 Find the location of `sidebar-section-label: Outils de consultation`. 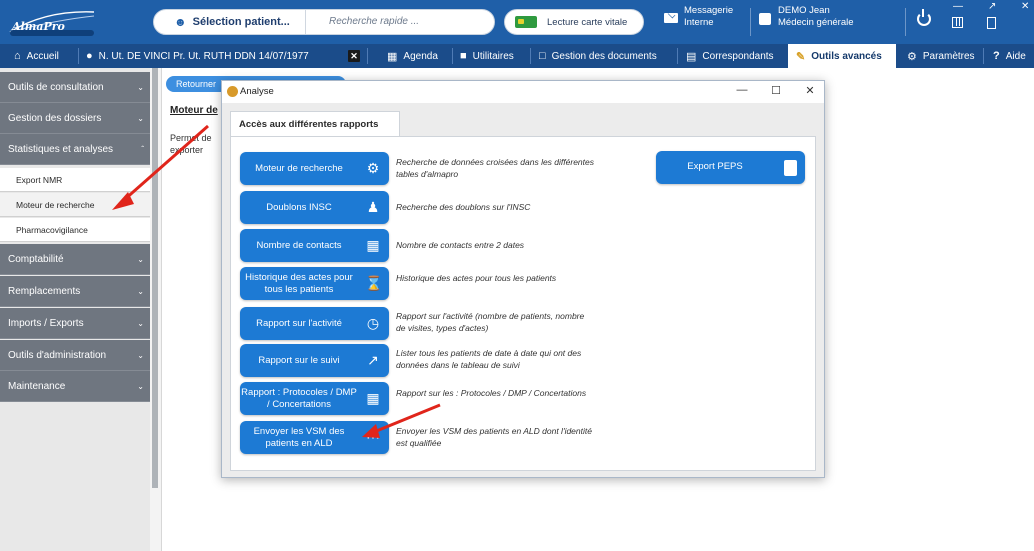

sidebar-section-label: Outils de consultation is located at coordinates (56, 87).